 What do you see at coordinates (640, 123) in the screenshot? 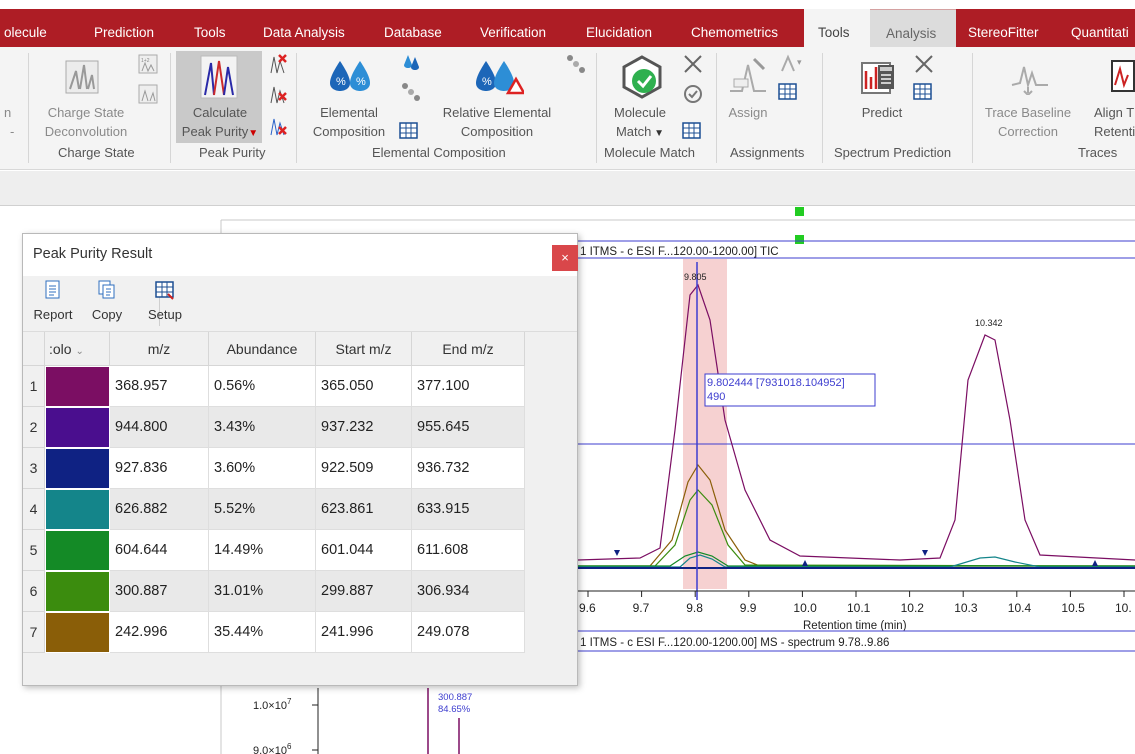
I see `molecule-match-label: Molecule Match ▼` at bounding box center [640, 123].